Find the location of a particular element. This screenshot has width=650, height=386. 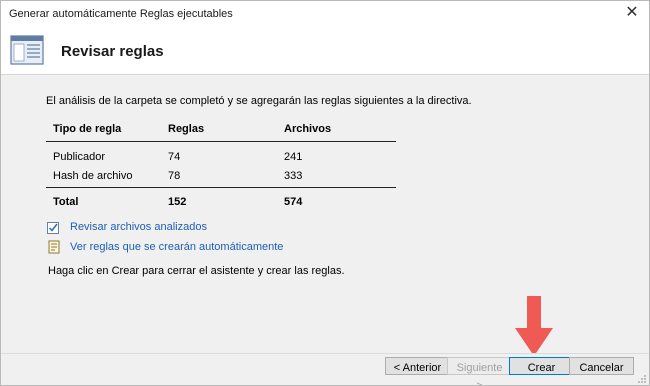

files-count-cell: 241 is located at coordinates (293, 157).